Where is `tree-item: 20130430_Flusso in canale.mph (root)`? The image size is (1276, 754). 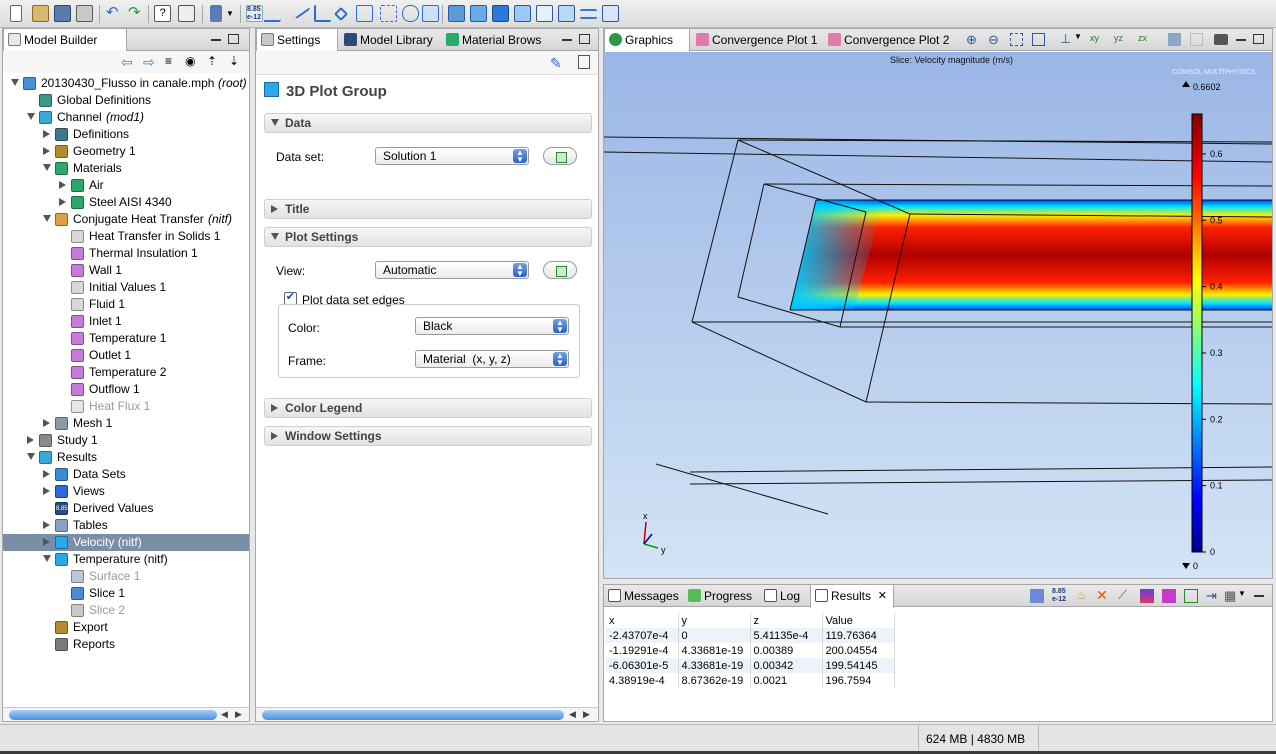
tree-item: 20130430_Flusso in canale.mph (root) is located at coordinates (126, 83).